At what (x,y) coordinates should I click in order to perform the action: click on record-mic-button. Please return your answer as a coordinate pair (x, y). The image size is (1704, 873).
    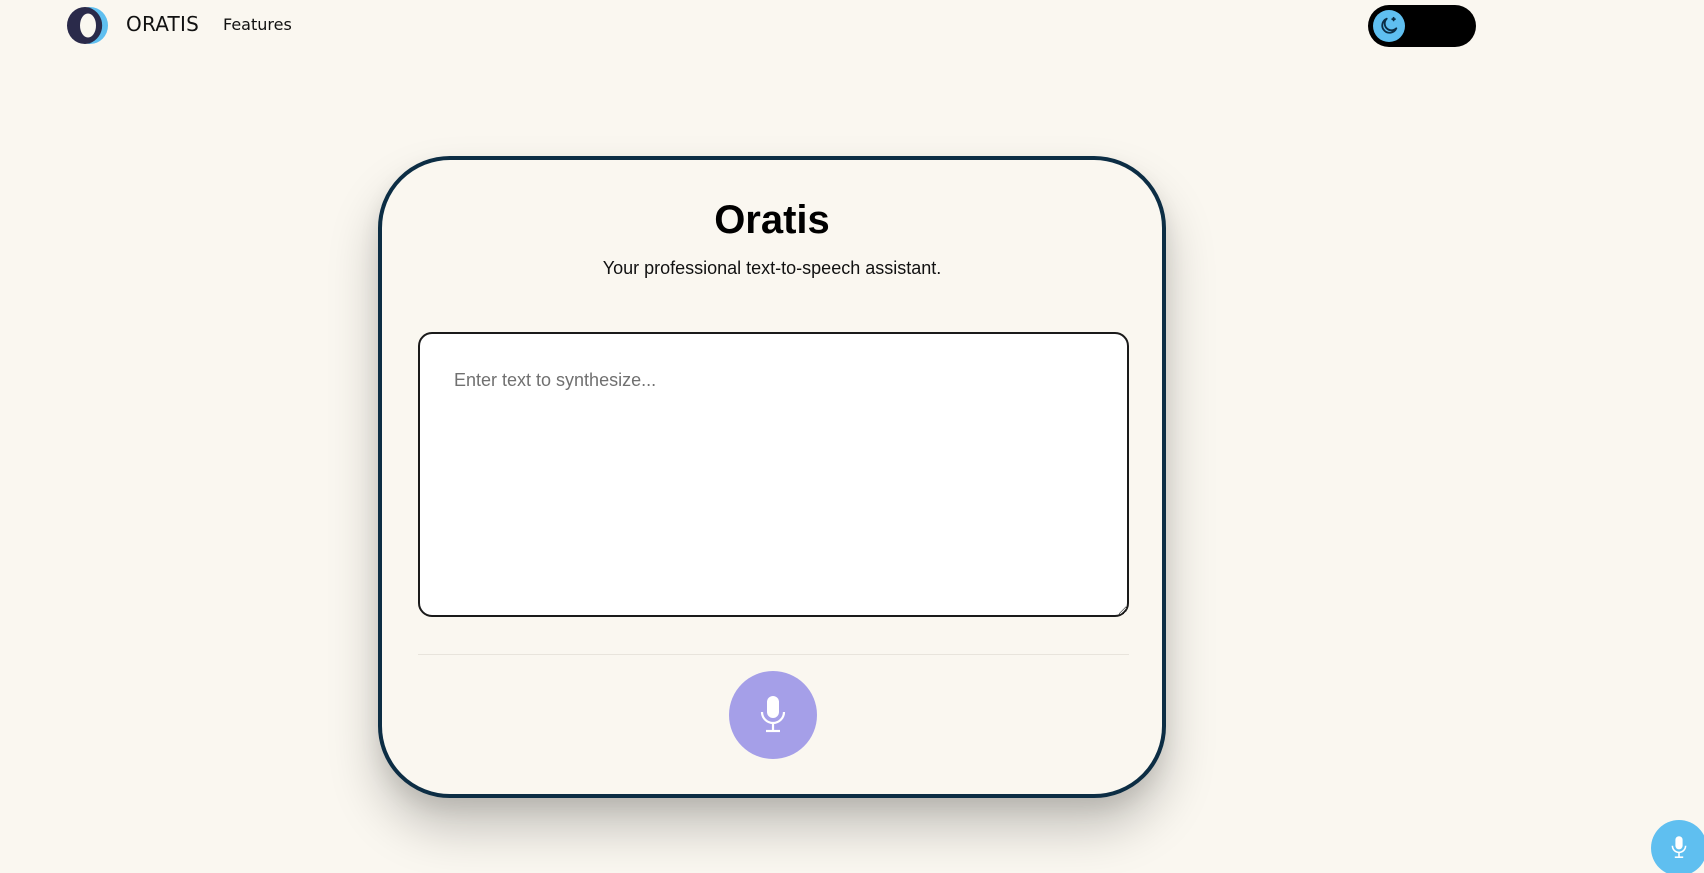
    Looking at the image, I should click on (773, 715).